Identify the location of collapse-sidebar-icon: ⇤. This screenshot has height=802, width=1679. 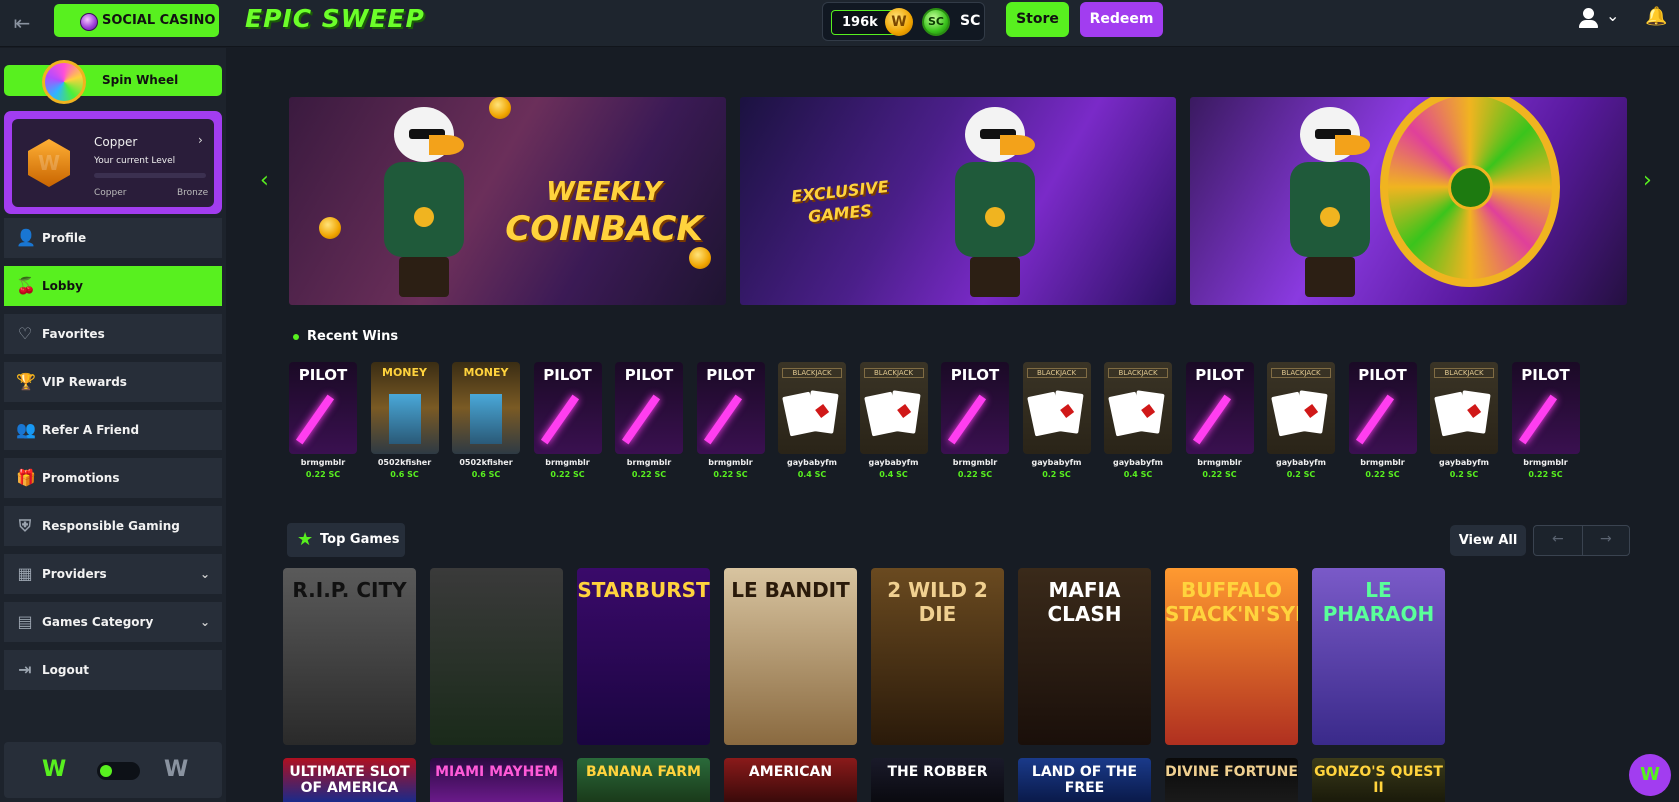
(22, 23).